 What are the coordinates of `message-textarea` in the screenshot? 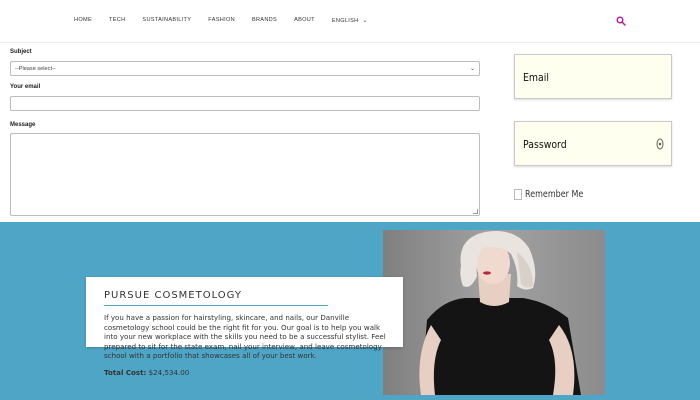 It's located at (245, 174).